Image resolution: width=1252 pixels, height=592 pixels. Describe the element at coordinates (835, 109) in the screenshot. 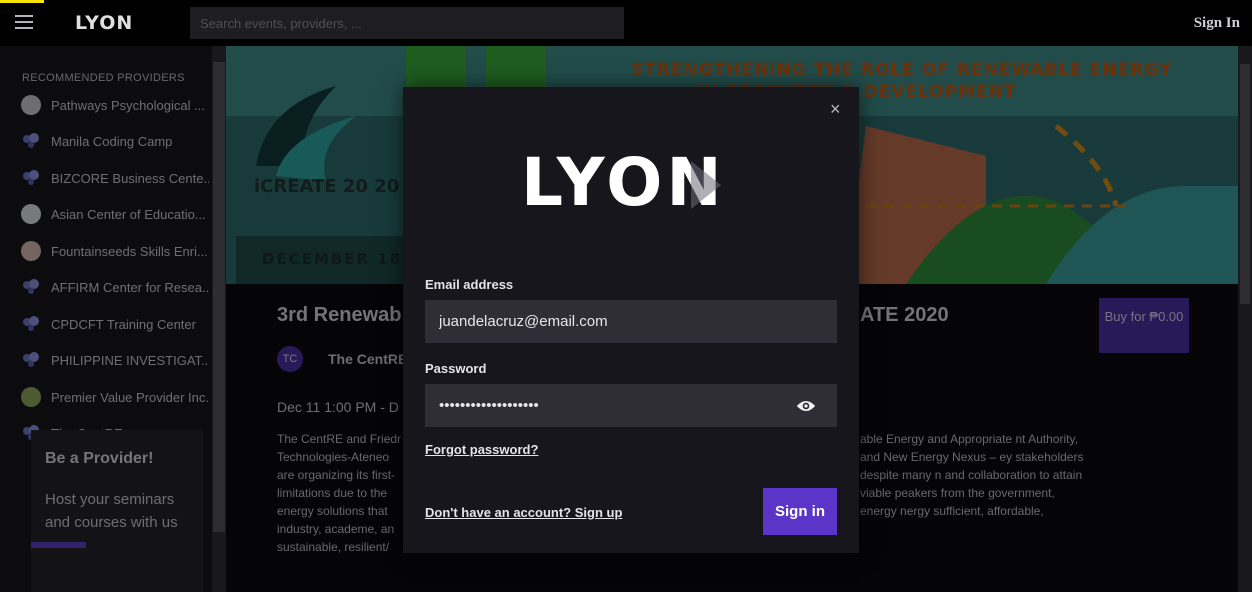

I see `close-icon: ×` at that location.